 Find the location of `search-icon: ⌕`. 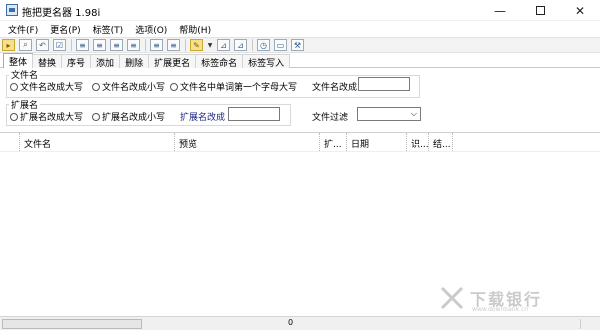

search-icon: ⌕ is located at coordinates (25, 45).